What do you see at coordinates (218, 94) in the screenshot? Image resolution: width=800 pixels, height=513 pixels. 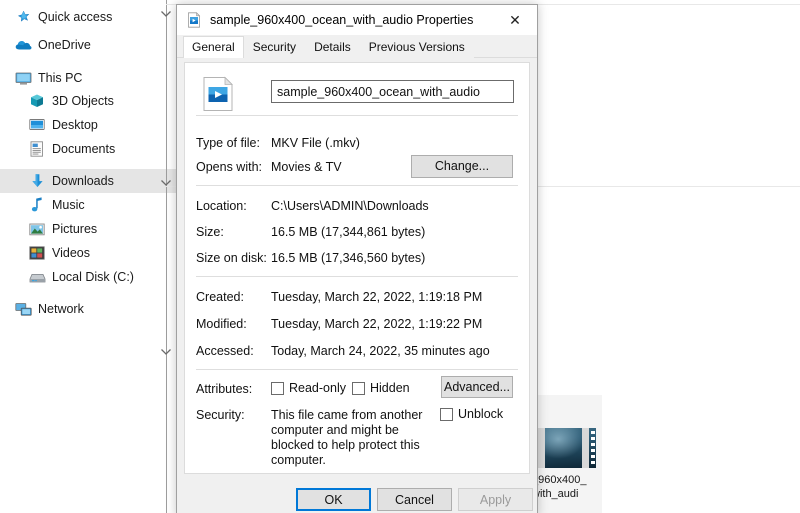 I see `media-file-icon-large` at bounding box center [218, 94].